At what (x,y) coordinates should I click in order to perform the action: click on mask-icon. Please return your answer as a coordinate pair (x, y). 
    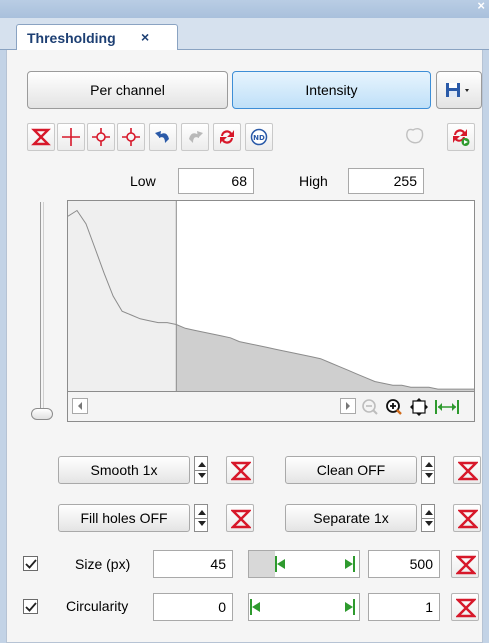
    Looking at the image, I should click on (415, 136).